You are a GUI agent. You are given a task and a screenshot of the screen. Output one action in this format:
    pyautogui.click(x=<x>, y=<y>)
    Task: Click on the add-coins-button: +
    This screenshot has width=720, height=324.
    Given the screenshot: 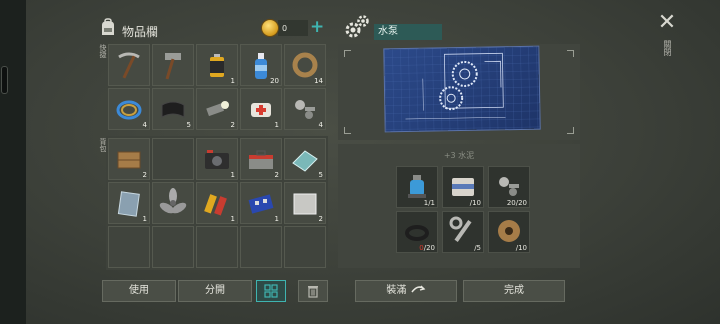 What is the action you would take?
    pyautogui.click(x=317, y=27)
    